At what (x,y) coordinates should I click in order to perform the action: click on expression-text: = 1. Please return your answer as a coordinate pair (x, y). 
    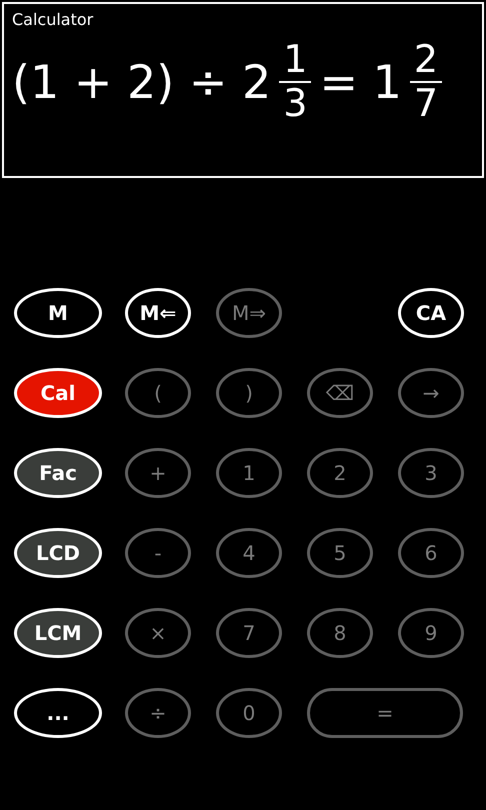
    Looking at the image, I should click on (360, 81).